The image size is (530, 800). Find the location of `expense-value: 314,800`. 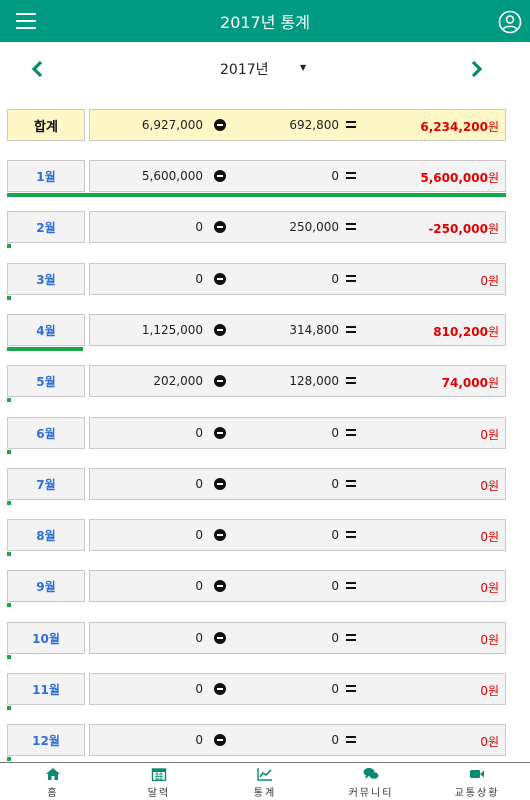

expense-value: 314,800 is located at coordinates (314, 330).